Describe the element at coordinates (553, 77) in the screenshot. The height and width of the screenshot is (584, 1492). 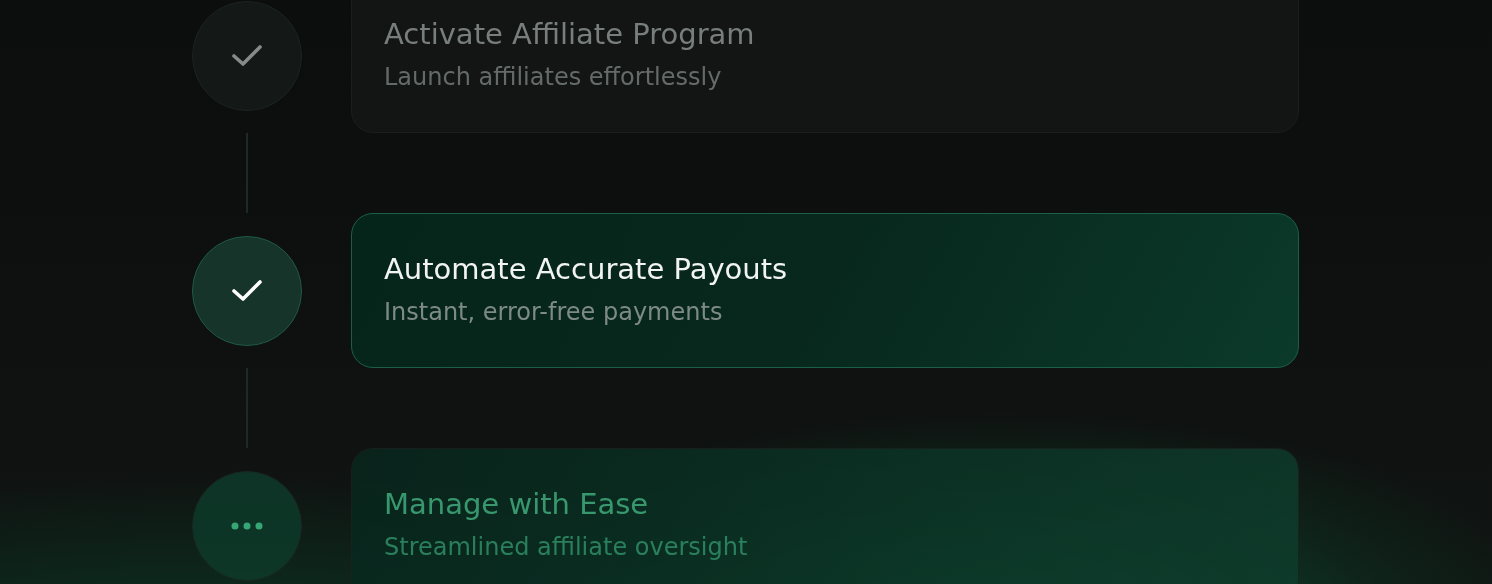
I see `step-subtitle: Launch affiliates effortlessly` at that location.